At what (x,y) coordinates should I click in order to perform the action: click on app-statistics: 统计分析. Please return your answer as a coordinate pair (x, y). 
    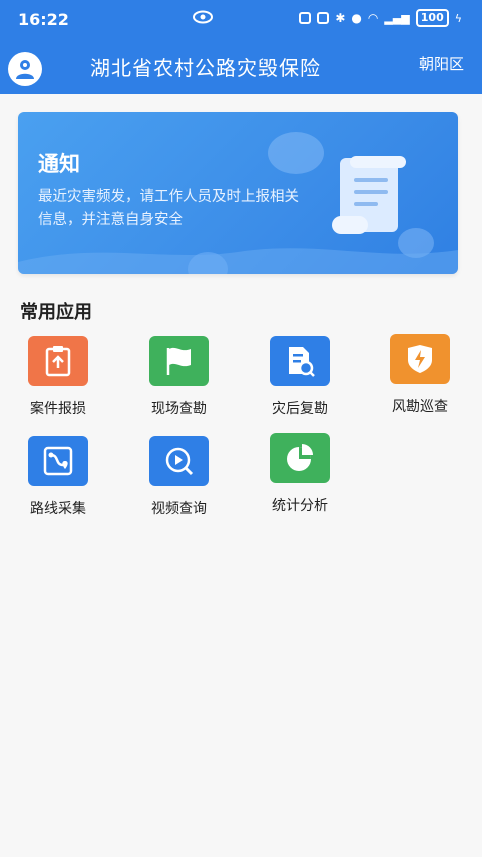
    Looking at the image, I should click on (300, 477).